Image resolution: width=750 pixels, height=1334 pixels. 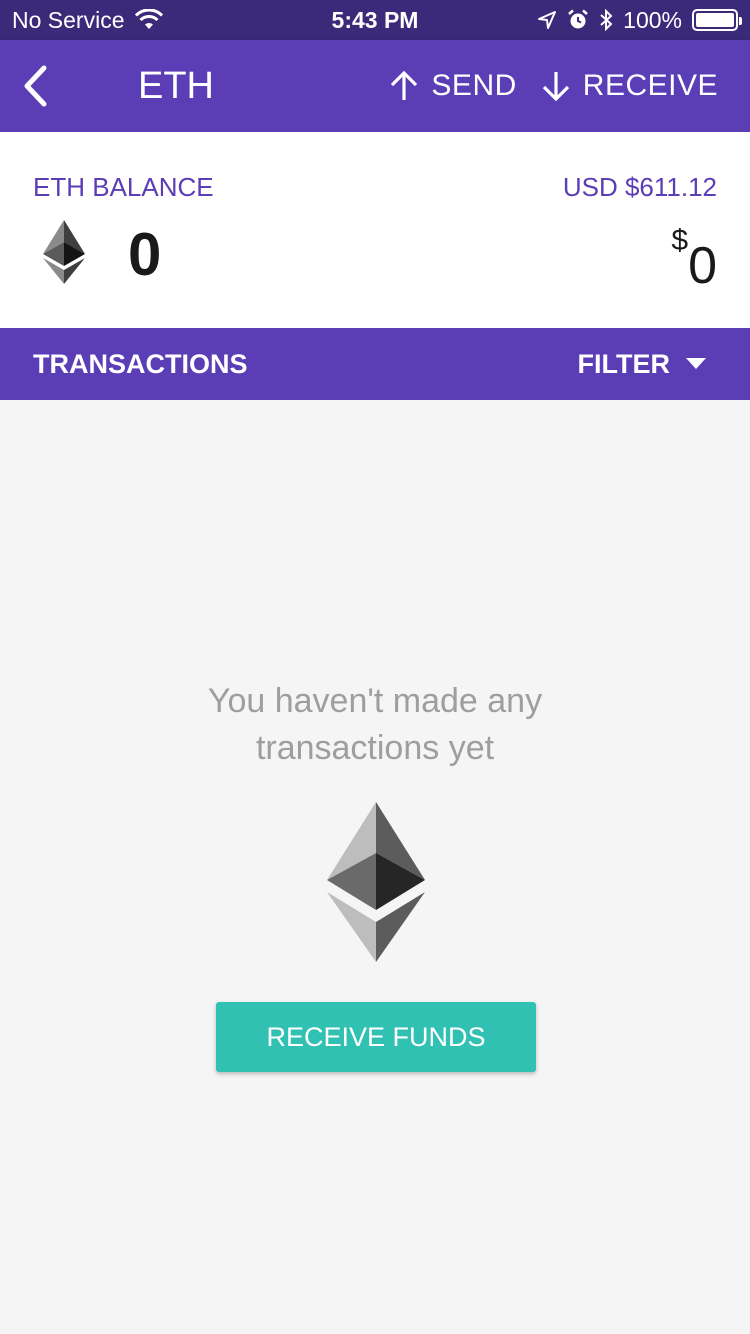 I want to click on ethereum-icon, so click(x=64, y=252).